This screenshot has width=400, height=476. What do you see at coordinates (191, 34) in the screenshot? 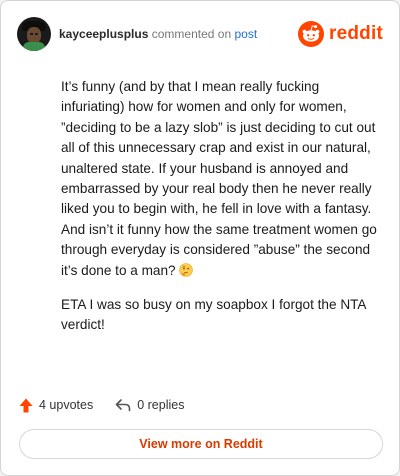
I see `action-text: commented on` at bounding box center [191, 34].